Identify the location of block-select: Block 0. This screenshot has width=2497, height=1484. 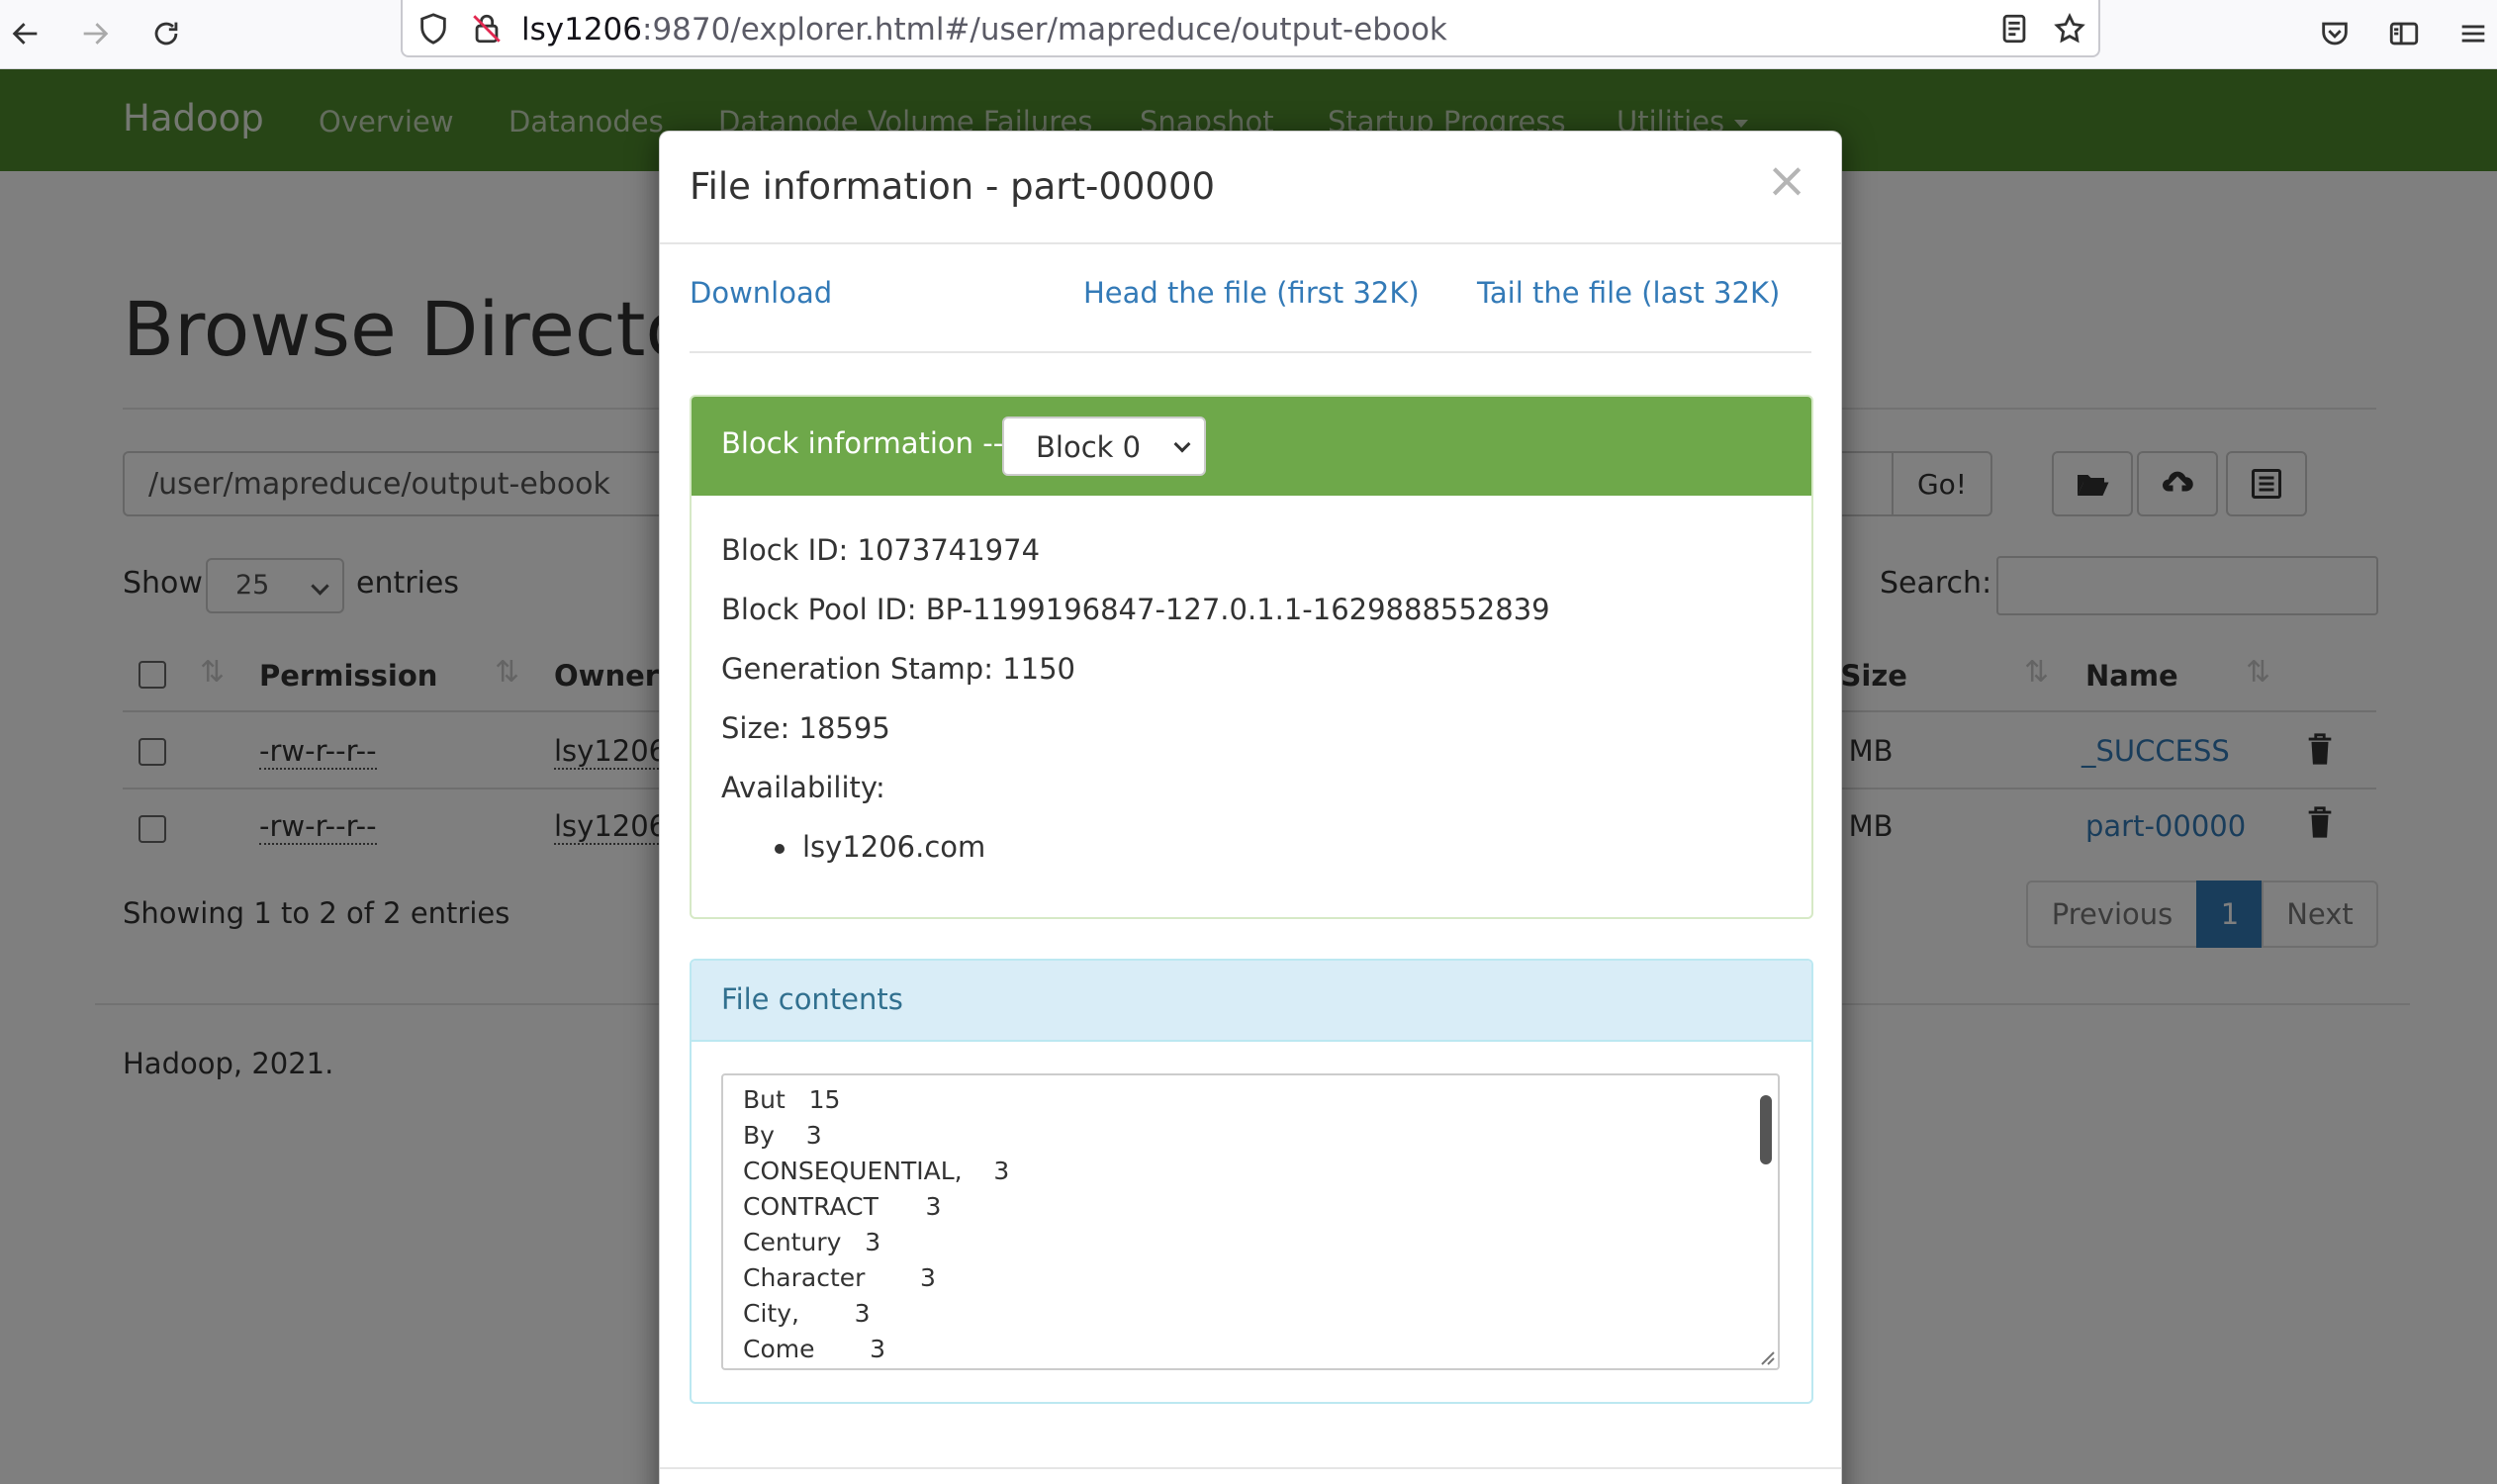
(1104, 446).